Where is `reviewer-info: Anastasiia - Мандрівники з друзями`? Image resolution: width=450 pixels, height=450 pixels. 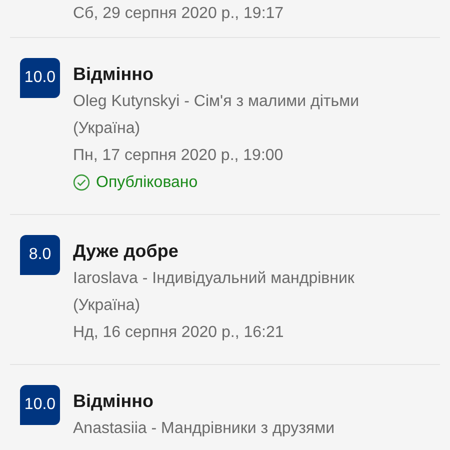
reviewer-info: Anastasiia - Мандрівники з друзями is located at coordinates (204, 429).